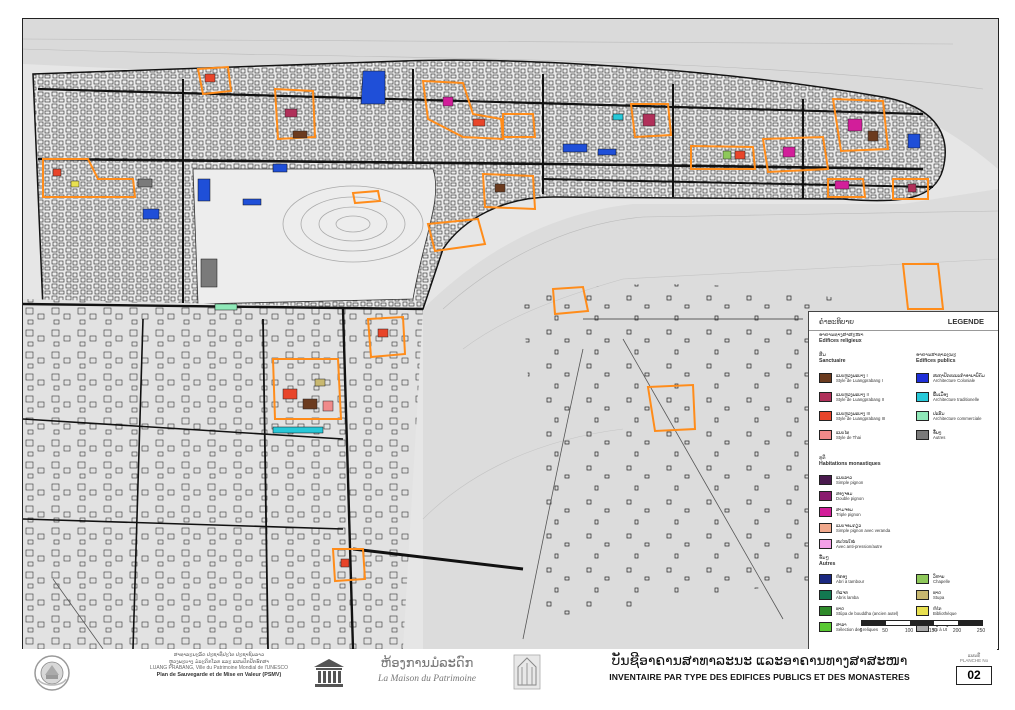 This screenshot has height=710, width=1015. What do you see at coordinates (219, 661) in the screenshot?
I see `institution-lao-2: ຫຼວງພະບາງ ມໍລະດົກໂລກ ແລະ ແຜນປົກປັກຮັກສາ` at bounding box center [219, 661].